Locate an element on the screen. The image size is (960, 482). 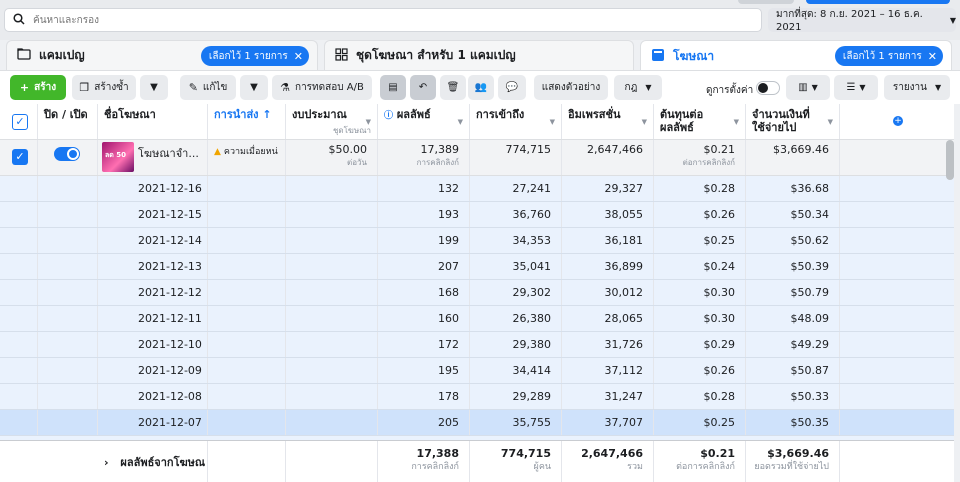
comment-icon: 💬 is located at coordinates (512, 87).